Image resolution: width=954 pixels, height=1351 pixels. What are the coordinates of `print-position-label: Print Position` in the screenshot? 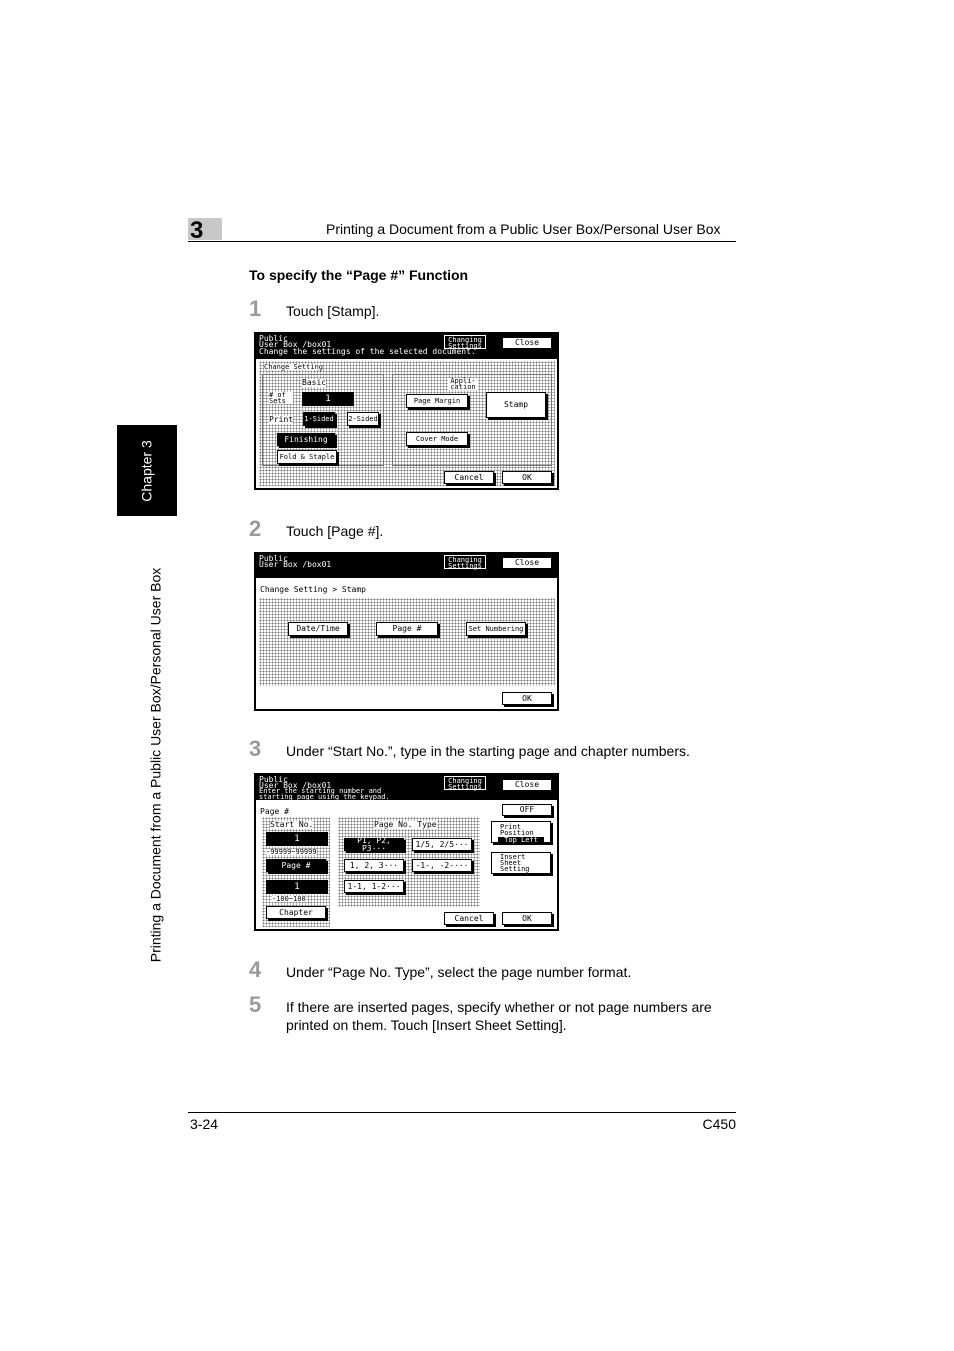 It's located at (517, 830).